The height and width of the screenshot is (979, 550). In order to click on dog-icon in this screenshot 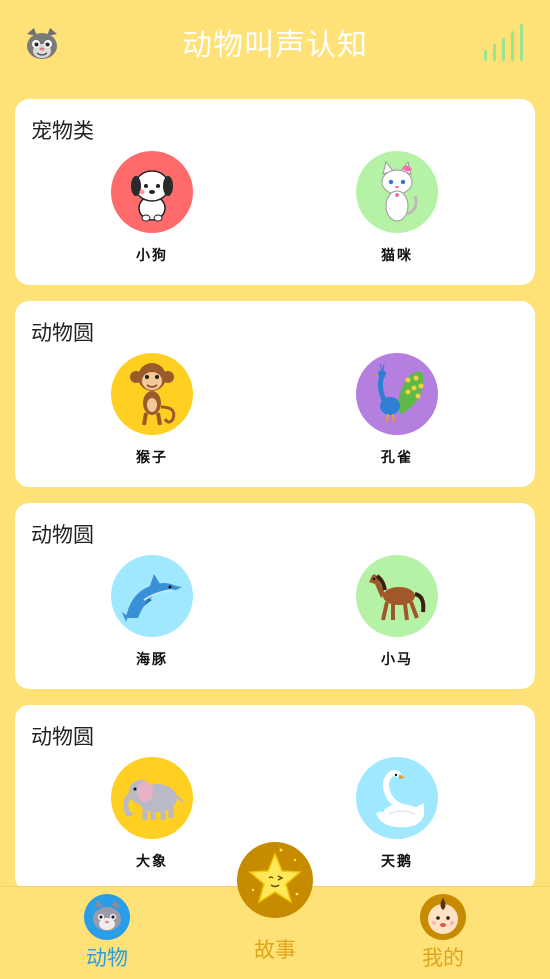, I will do `click(152, 192)`.